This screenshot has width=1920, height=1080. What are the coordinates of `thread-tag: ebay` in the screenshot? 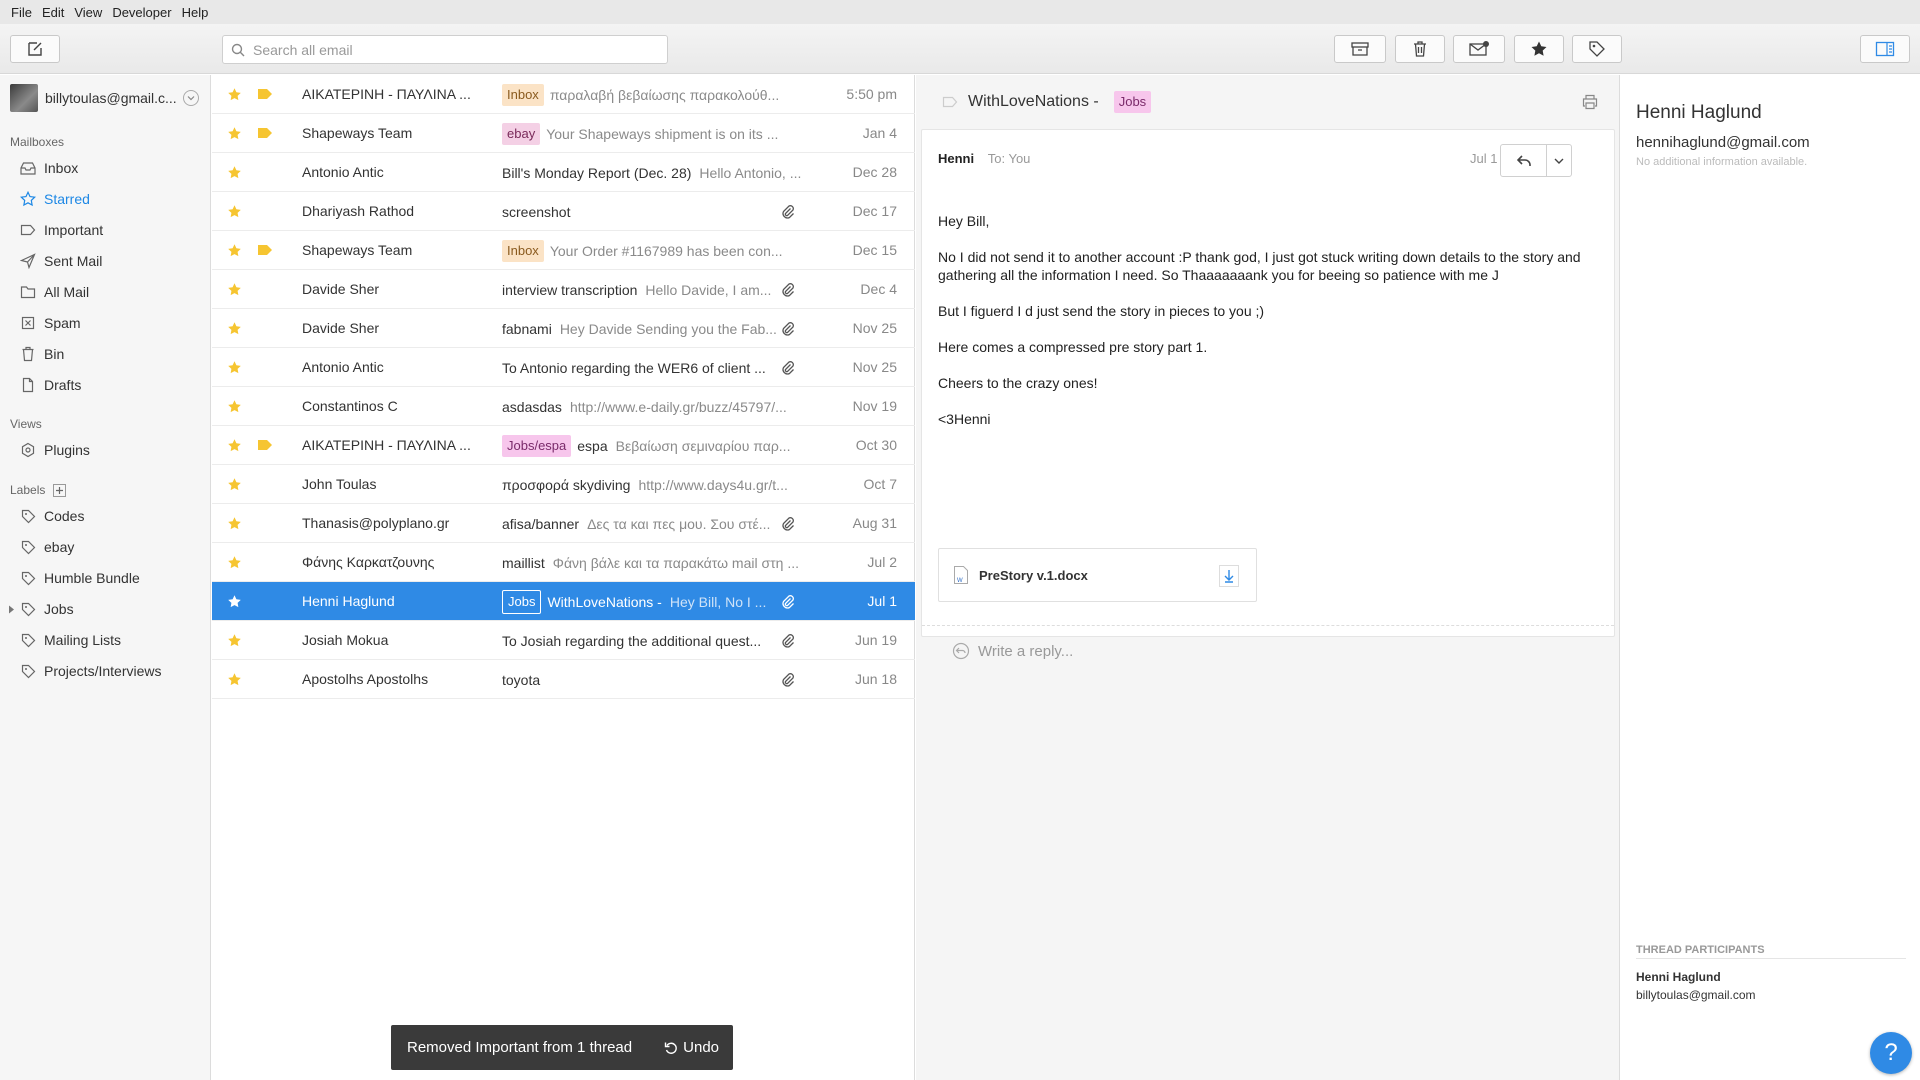 It's located at (521, 133).